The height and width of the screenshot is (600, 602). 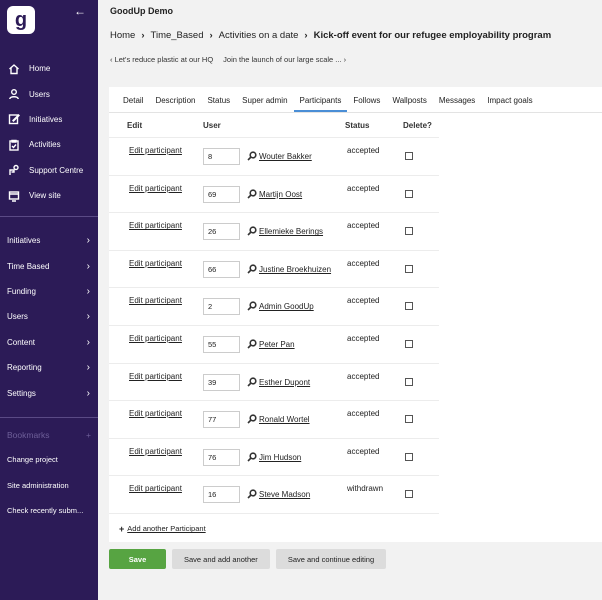 I want to click on sidebar-group-settings: Settings ›, so click(x=49, y=392).